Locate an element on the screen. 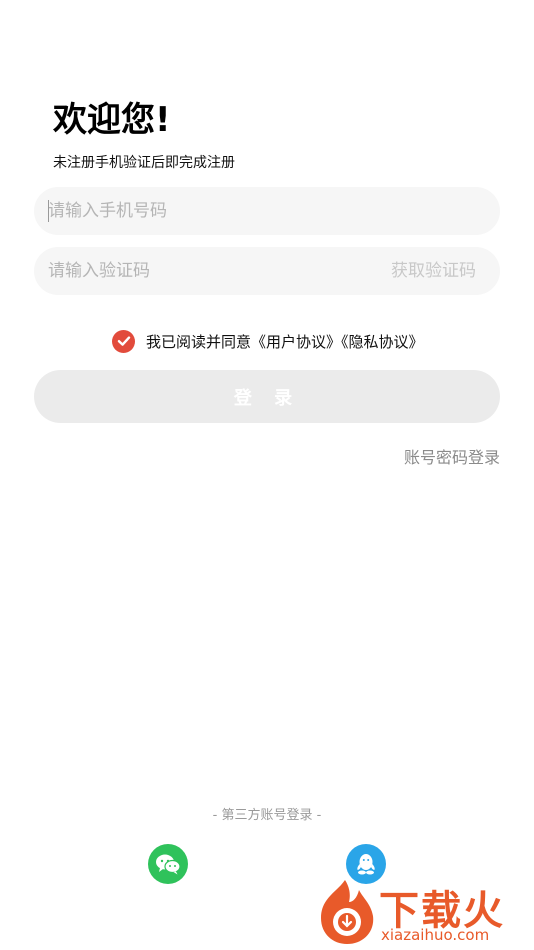  phone-input is located at coordinates (198, 211).